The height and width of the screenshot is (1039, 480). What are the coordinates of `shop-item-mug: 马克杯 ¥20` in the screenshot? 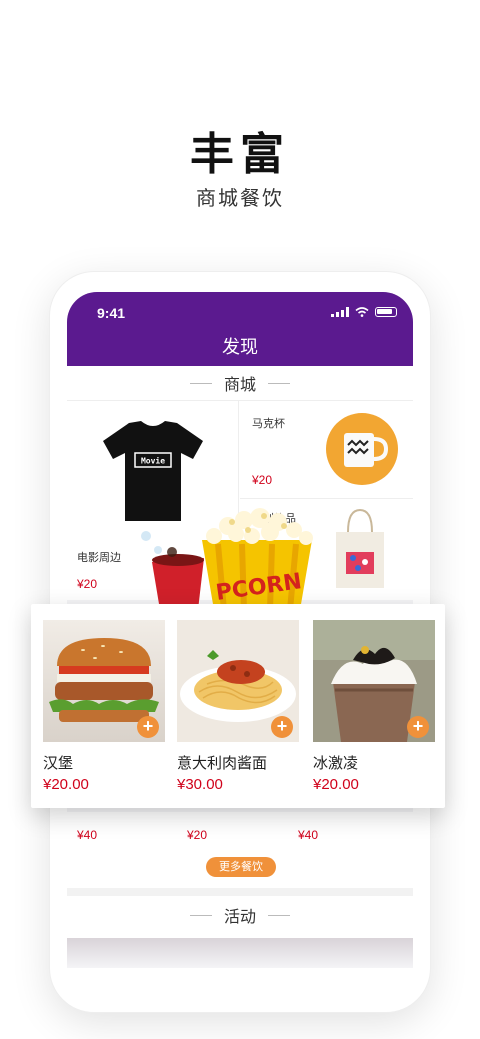 It's located at (326, 450).